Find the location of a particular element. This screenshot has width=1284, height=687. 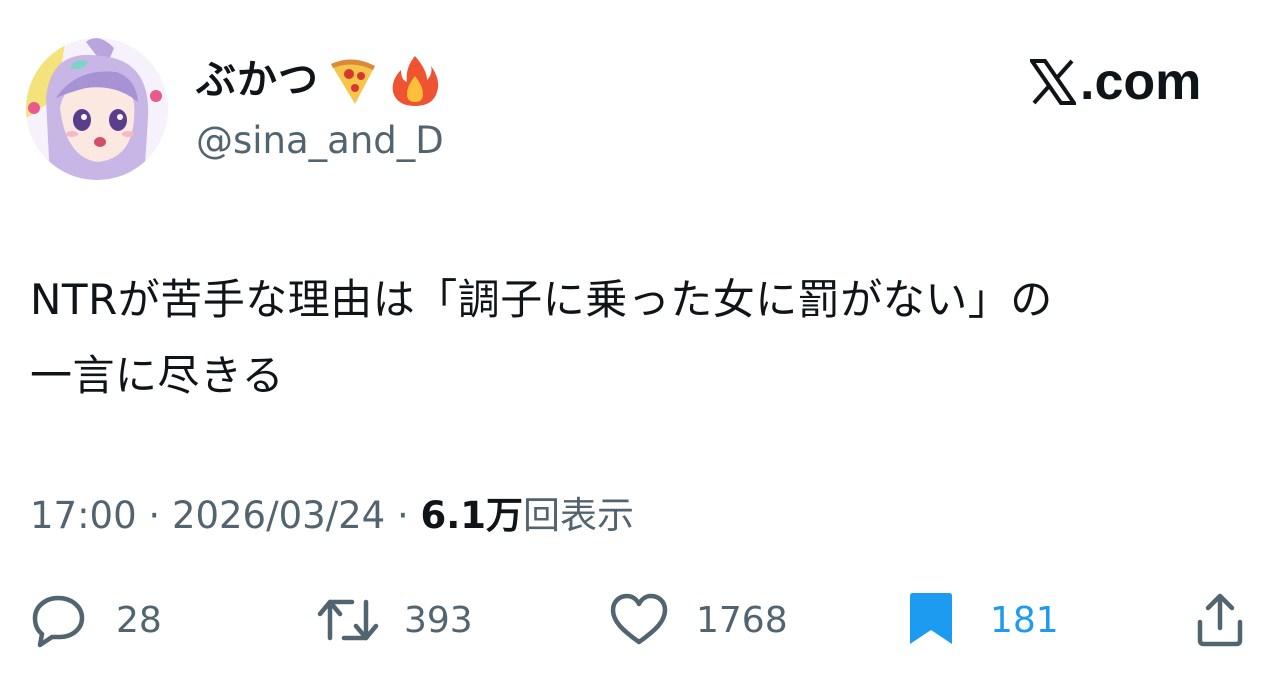

tweet-text-line: 一言に尽きる is located at coordinates (157, 375).